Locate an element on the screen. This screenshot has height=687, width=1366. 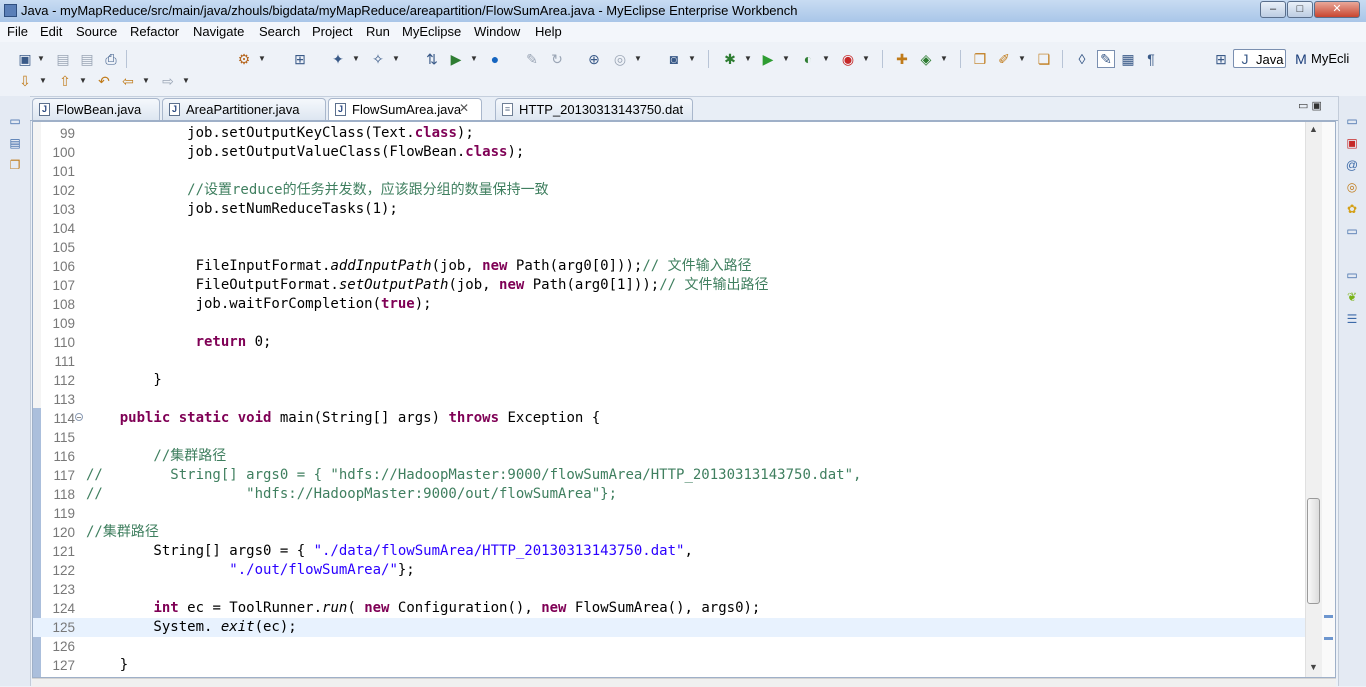
run-icon: ▶ is located at coordinates (768, 59).